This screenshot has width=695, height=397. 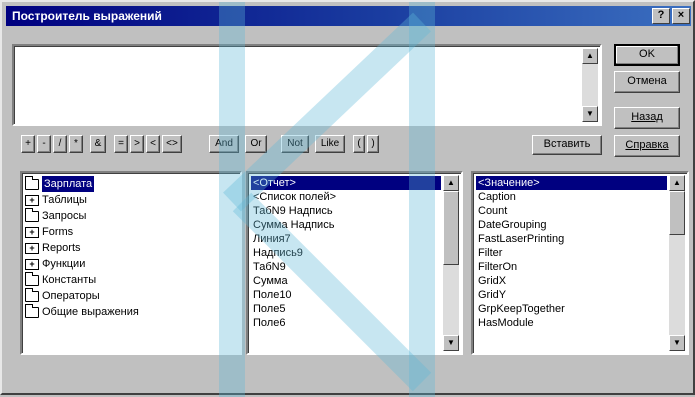 I want to click on list-item: ТабN9 Надпись, so click(x=346, y=211).